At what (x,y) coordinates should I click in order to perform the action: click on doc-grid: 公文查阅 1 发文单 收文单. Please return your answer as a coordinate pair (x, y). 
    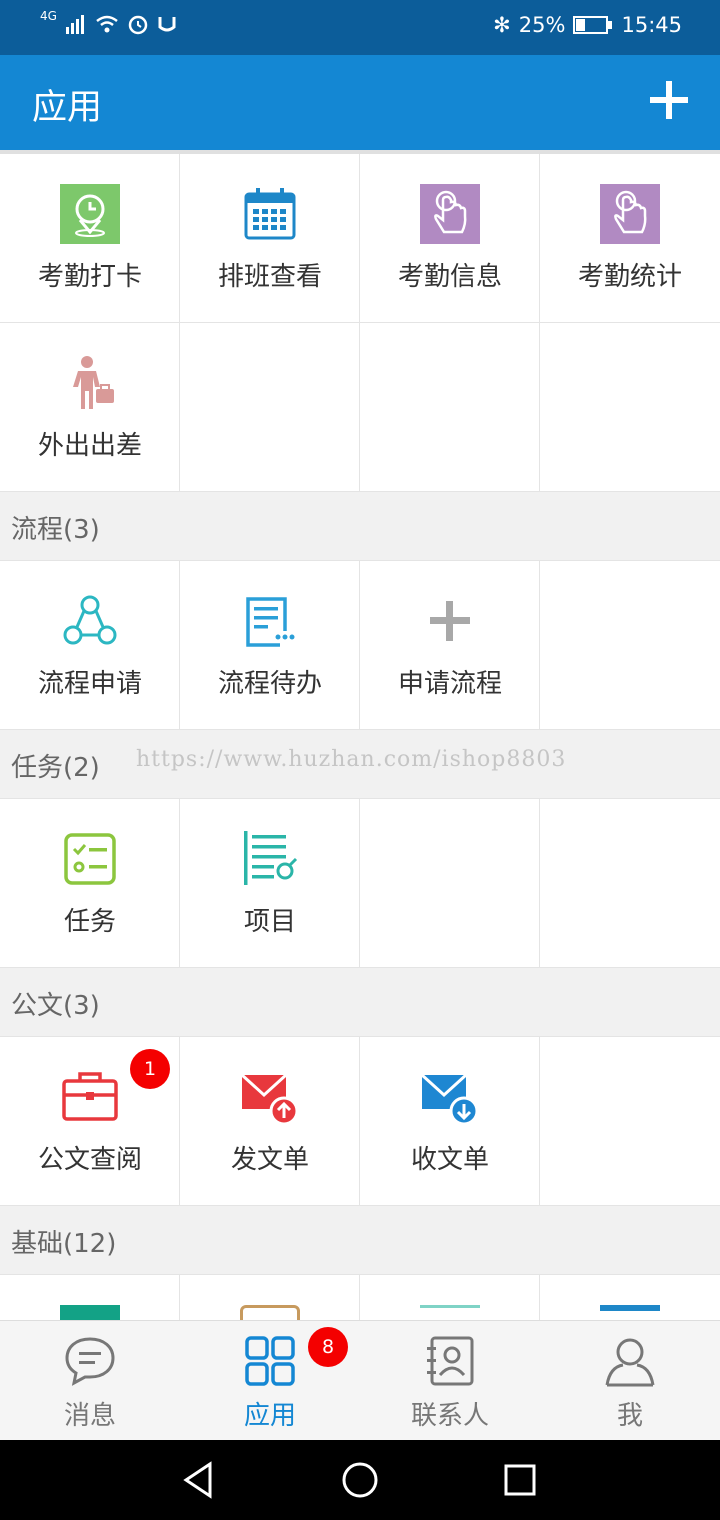
    Looking at the image, I should click on (360, 1121).